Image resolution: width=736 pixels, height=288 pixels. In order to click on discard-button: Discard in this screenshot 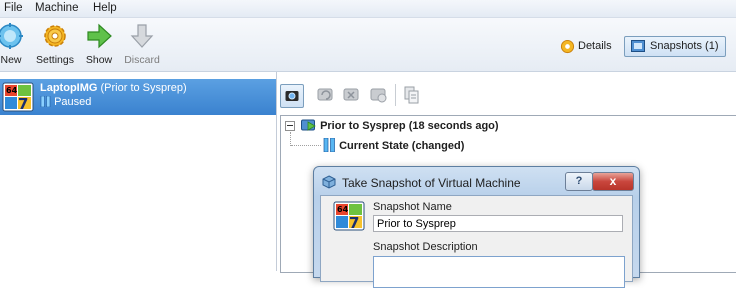, I will do `click(142, 44)`.